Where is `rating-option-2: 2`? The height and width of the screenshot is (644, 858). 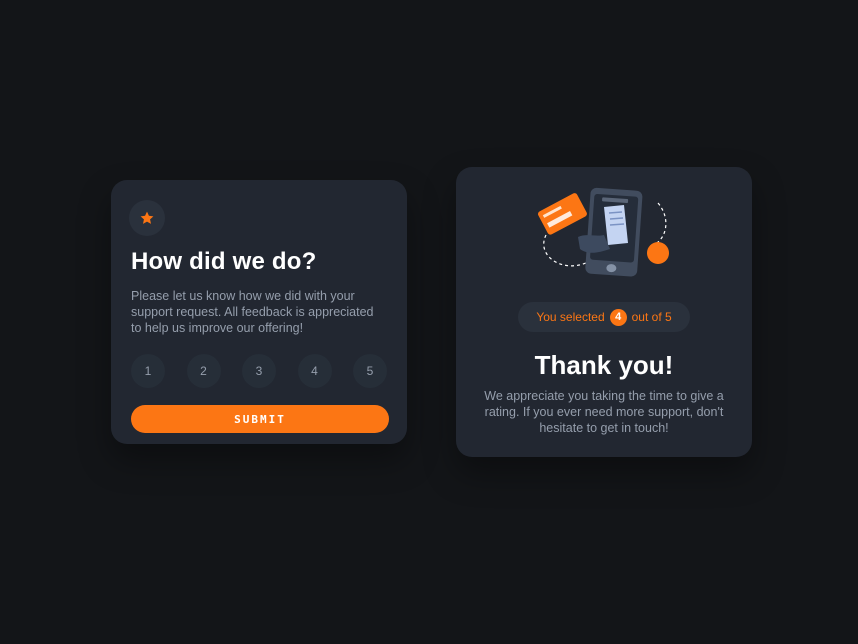
rating-option-2: 2 is located at coordinates (203, 371).